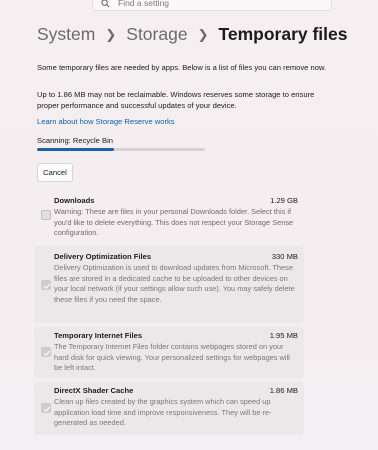  I want to click on delivery-optimization-checkbox, so click(46, 285).